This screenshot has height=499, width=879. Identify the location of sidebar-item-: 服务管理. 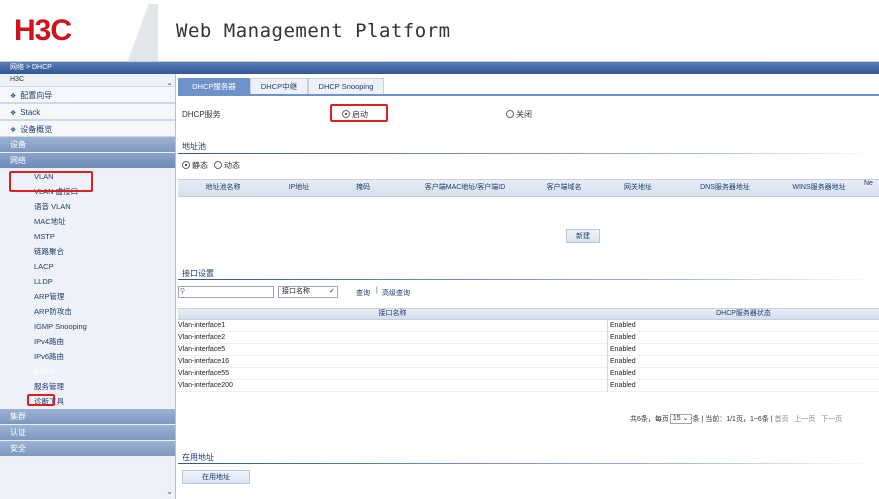
(87, 386).